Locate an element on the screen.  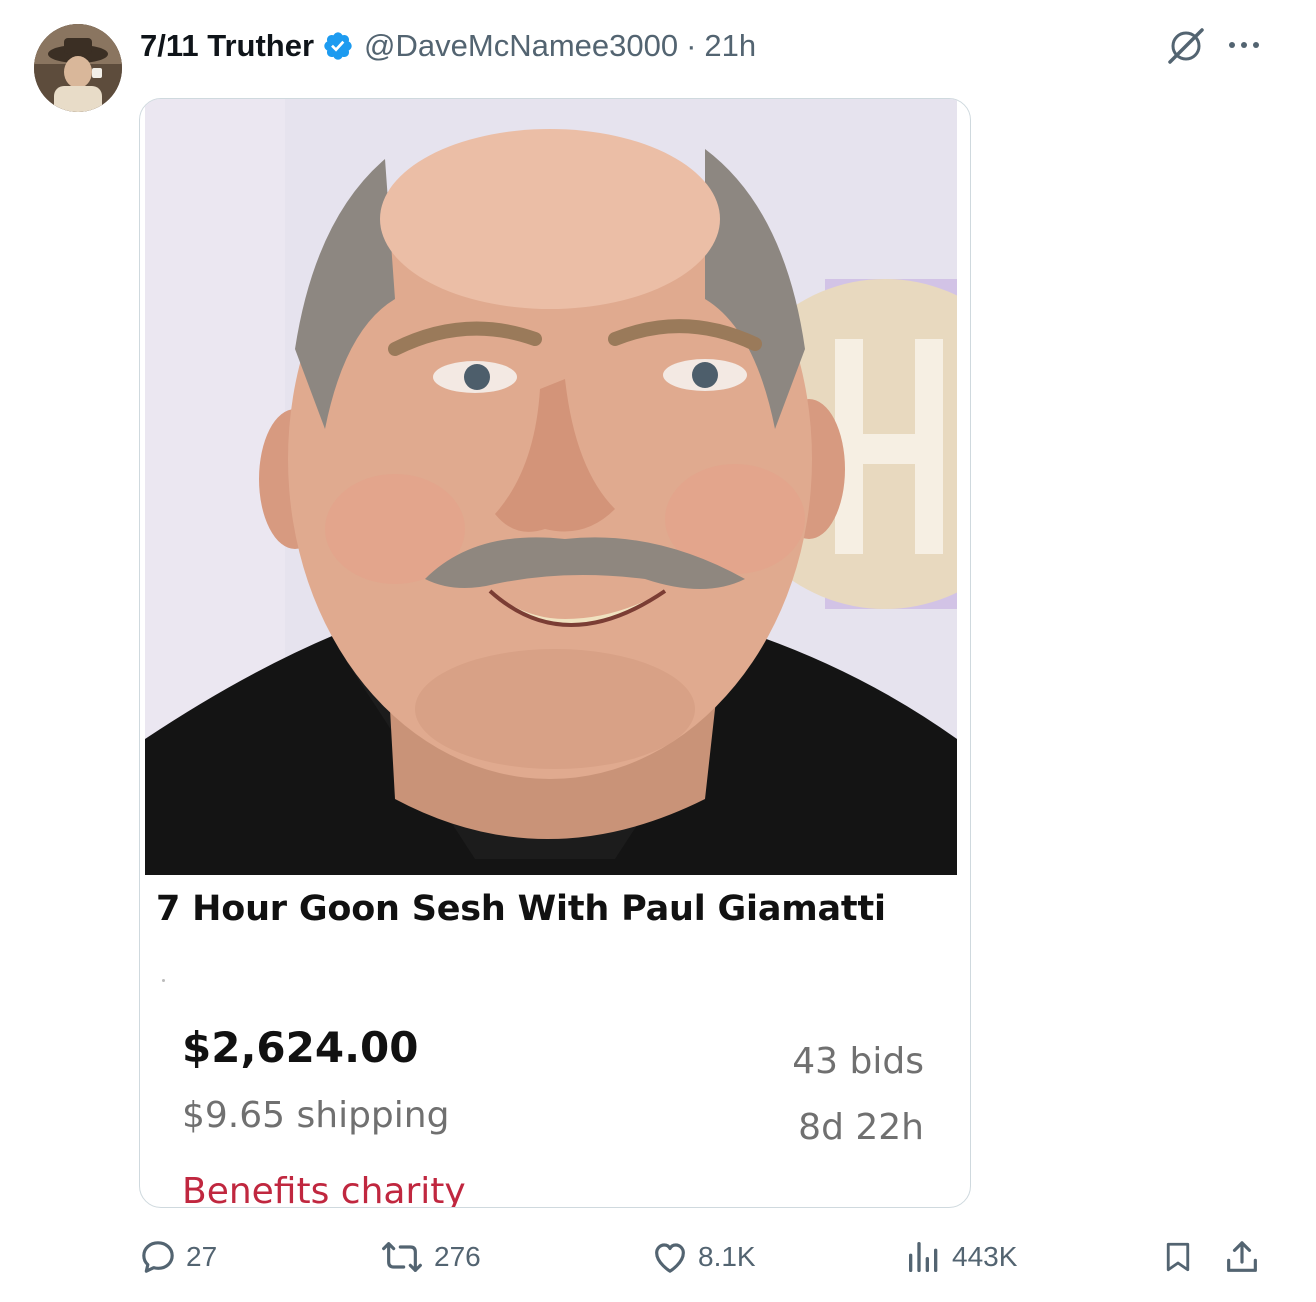
repost-icon is located at coordinates (402, 1257).